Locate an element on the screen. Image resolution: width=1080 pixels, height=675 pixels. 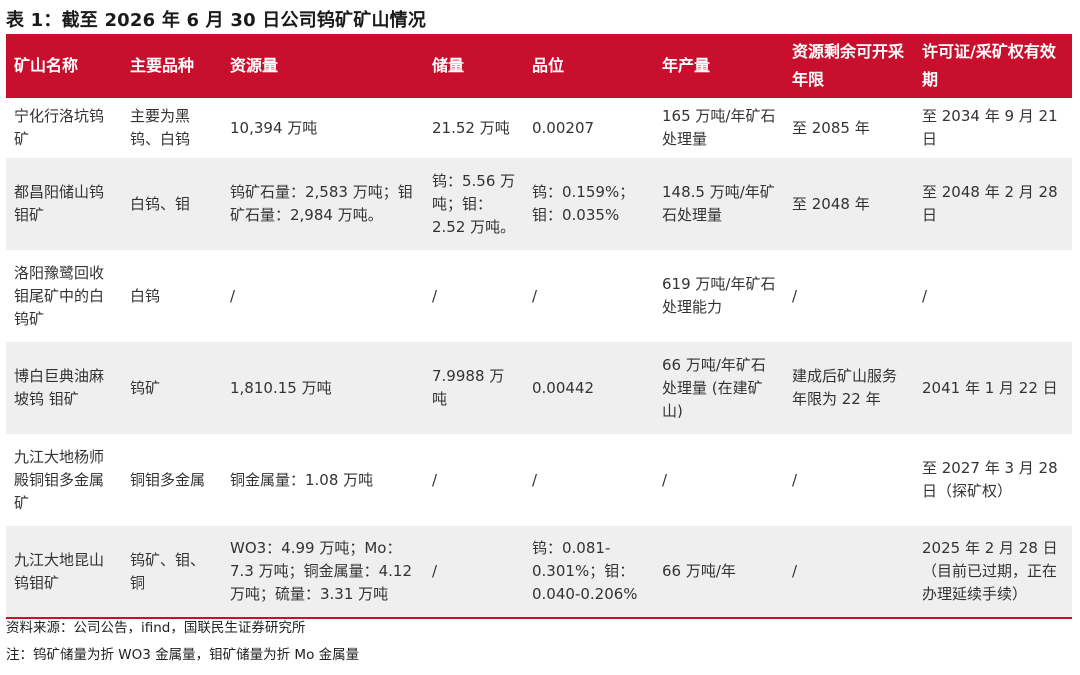
cell-grade: 钨：0.159%；钼：0.035% is located at coordinates (589, 204).